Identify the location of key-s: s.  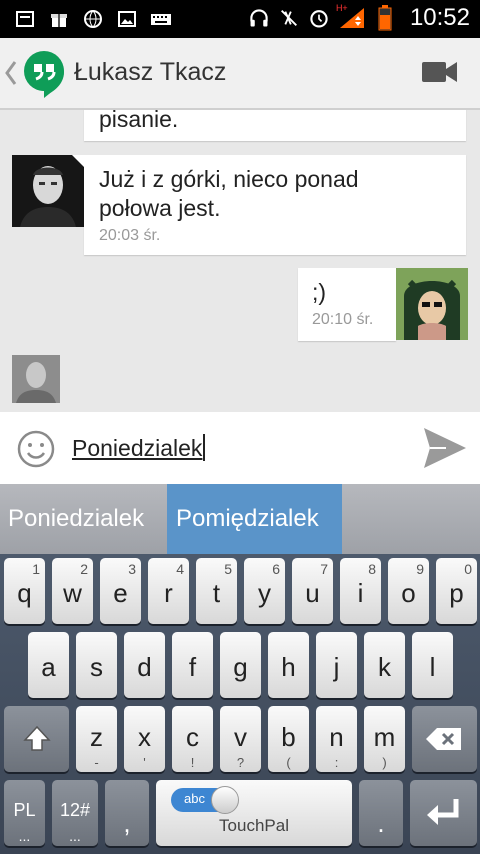
(96, 665).